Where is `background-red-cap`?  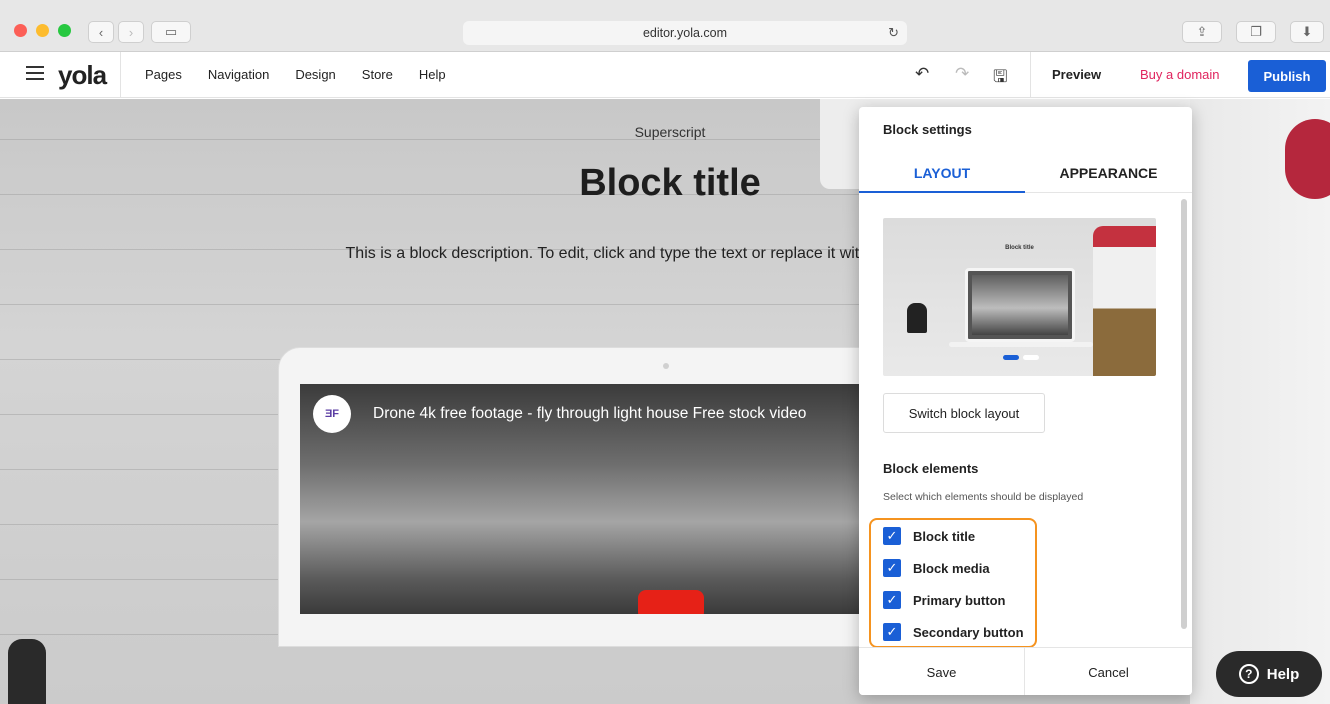
background-red-cap is located at coordinates (1307, 159).